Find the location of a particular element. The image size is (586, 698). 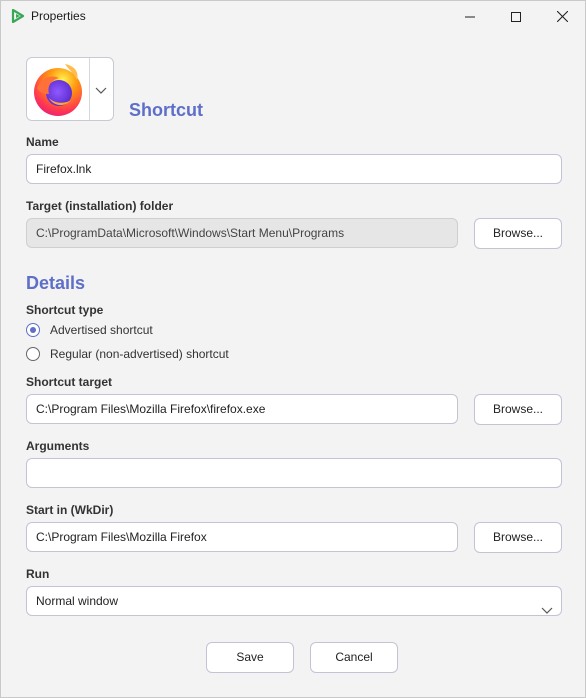

shortcut-type-label: Shortcut type is located at coordinates (65, 310).